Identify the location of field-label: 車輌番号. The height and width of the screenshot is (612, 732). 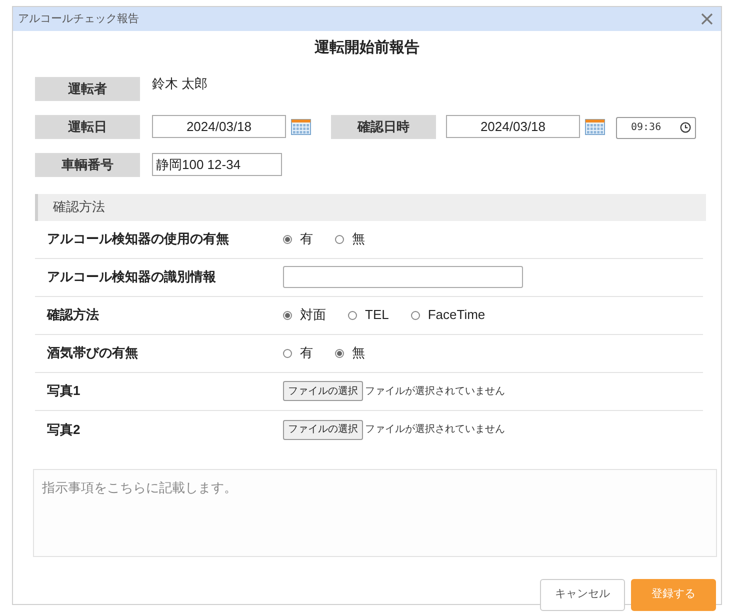
(87, 164).